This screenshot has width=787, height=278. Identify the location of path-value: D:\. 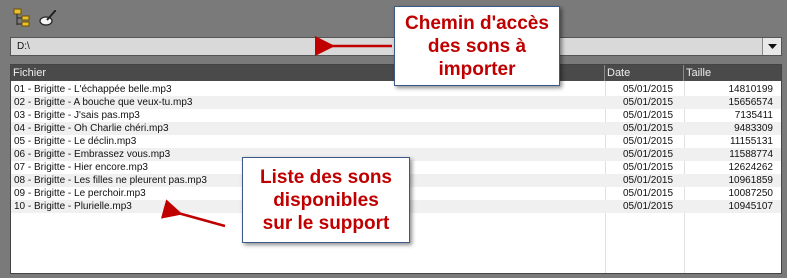
(23, 46).